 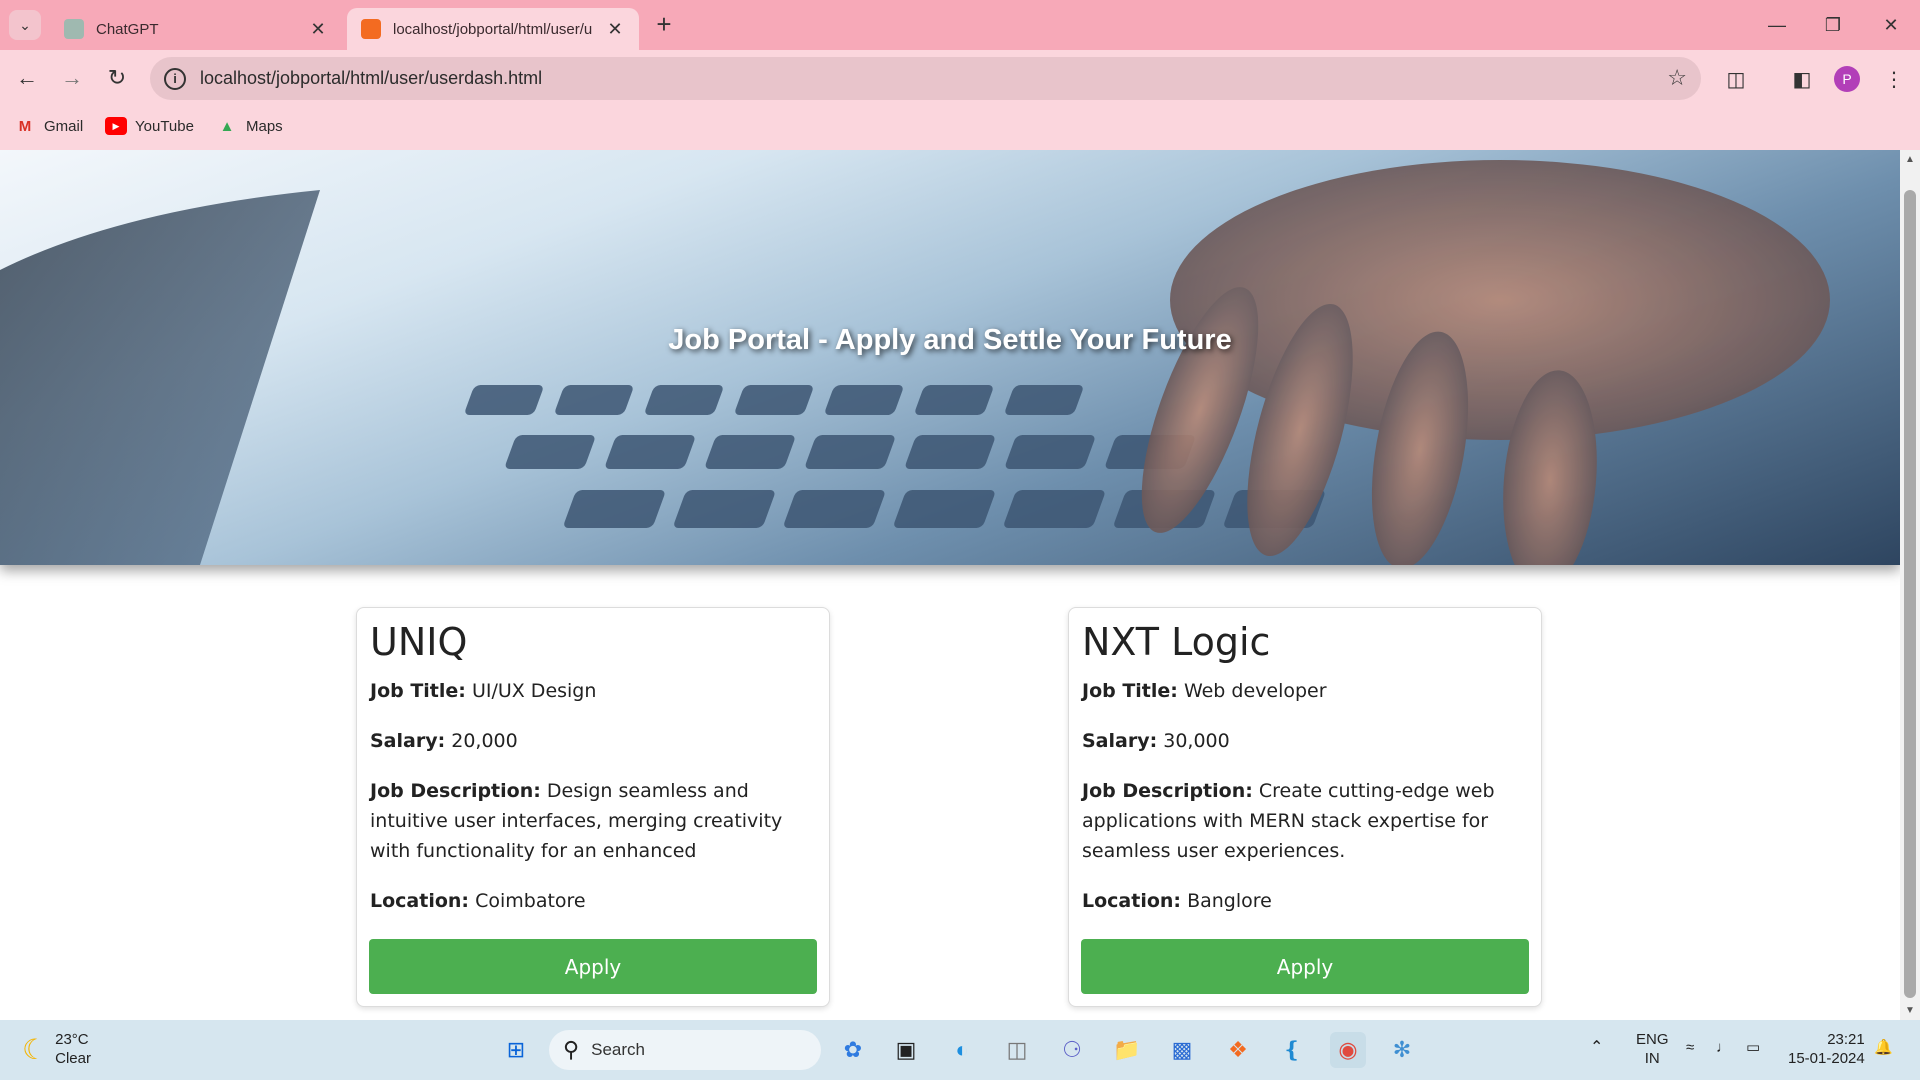 I want to click on minimize-button: —, so click(x=1777, y=25).